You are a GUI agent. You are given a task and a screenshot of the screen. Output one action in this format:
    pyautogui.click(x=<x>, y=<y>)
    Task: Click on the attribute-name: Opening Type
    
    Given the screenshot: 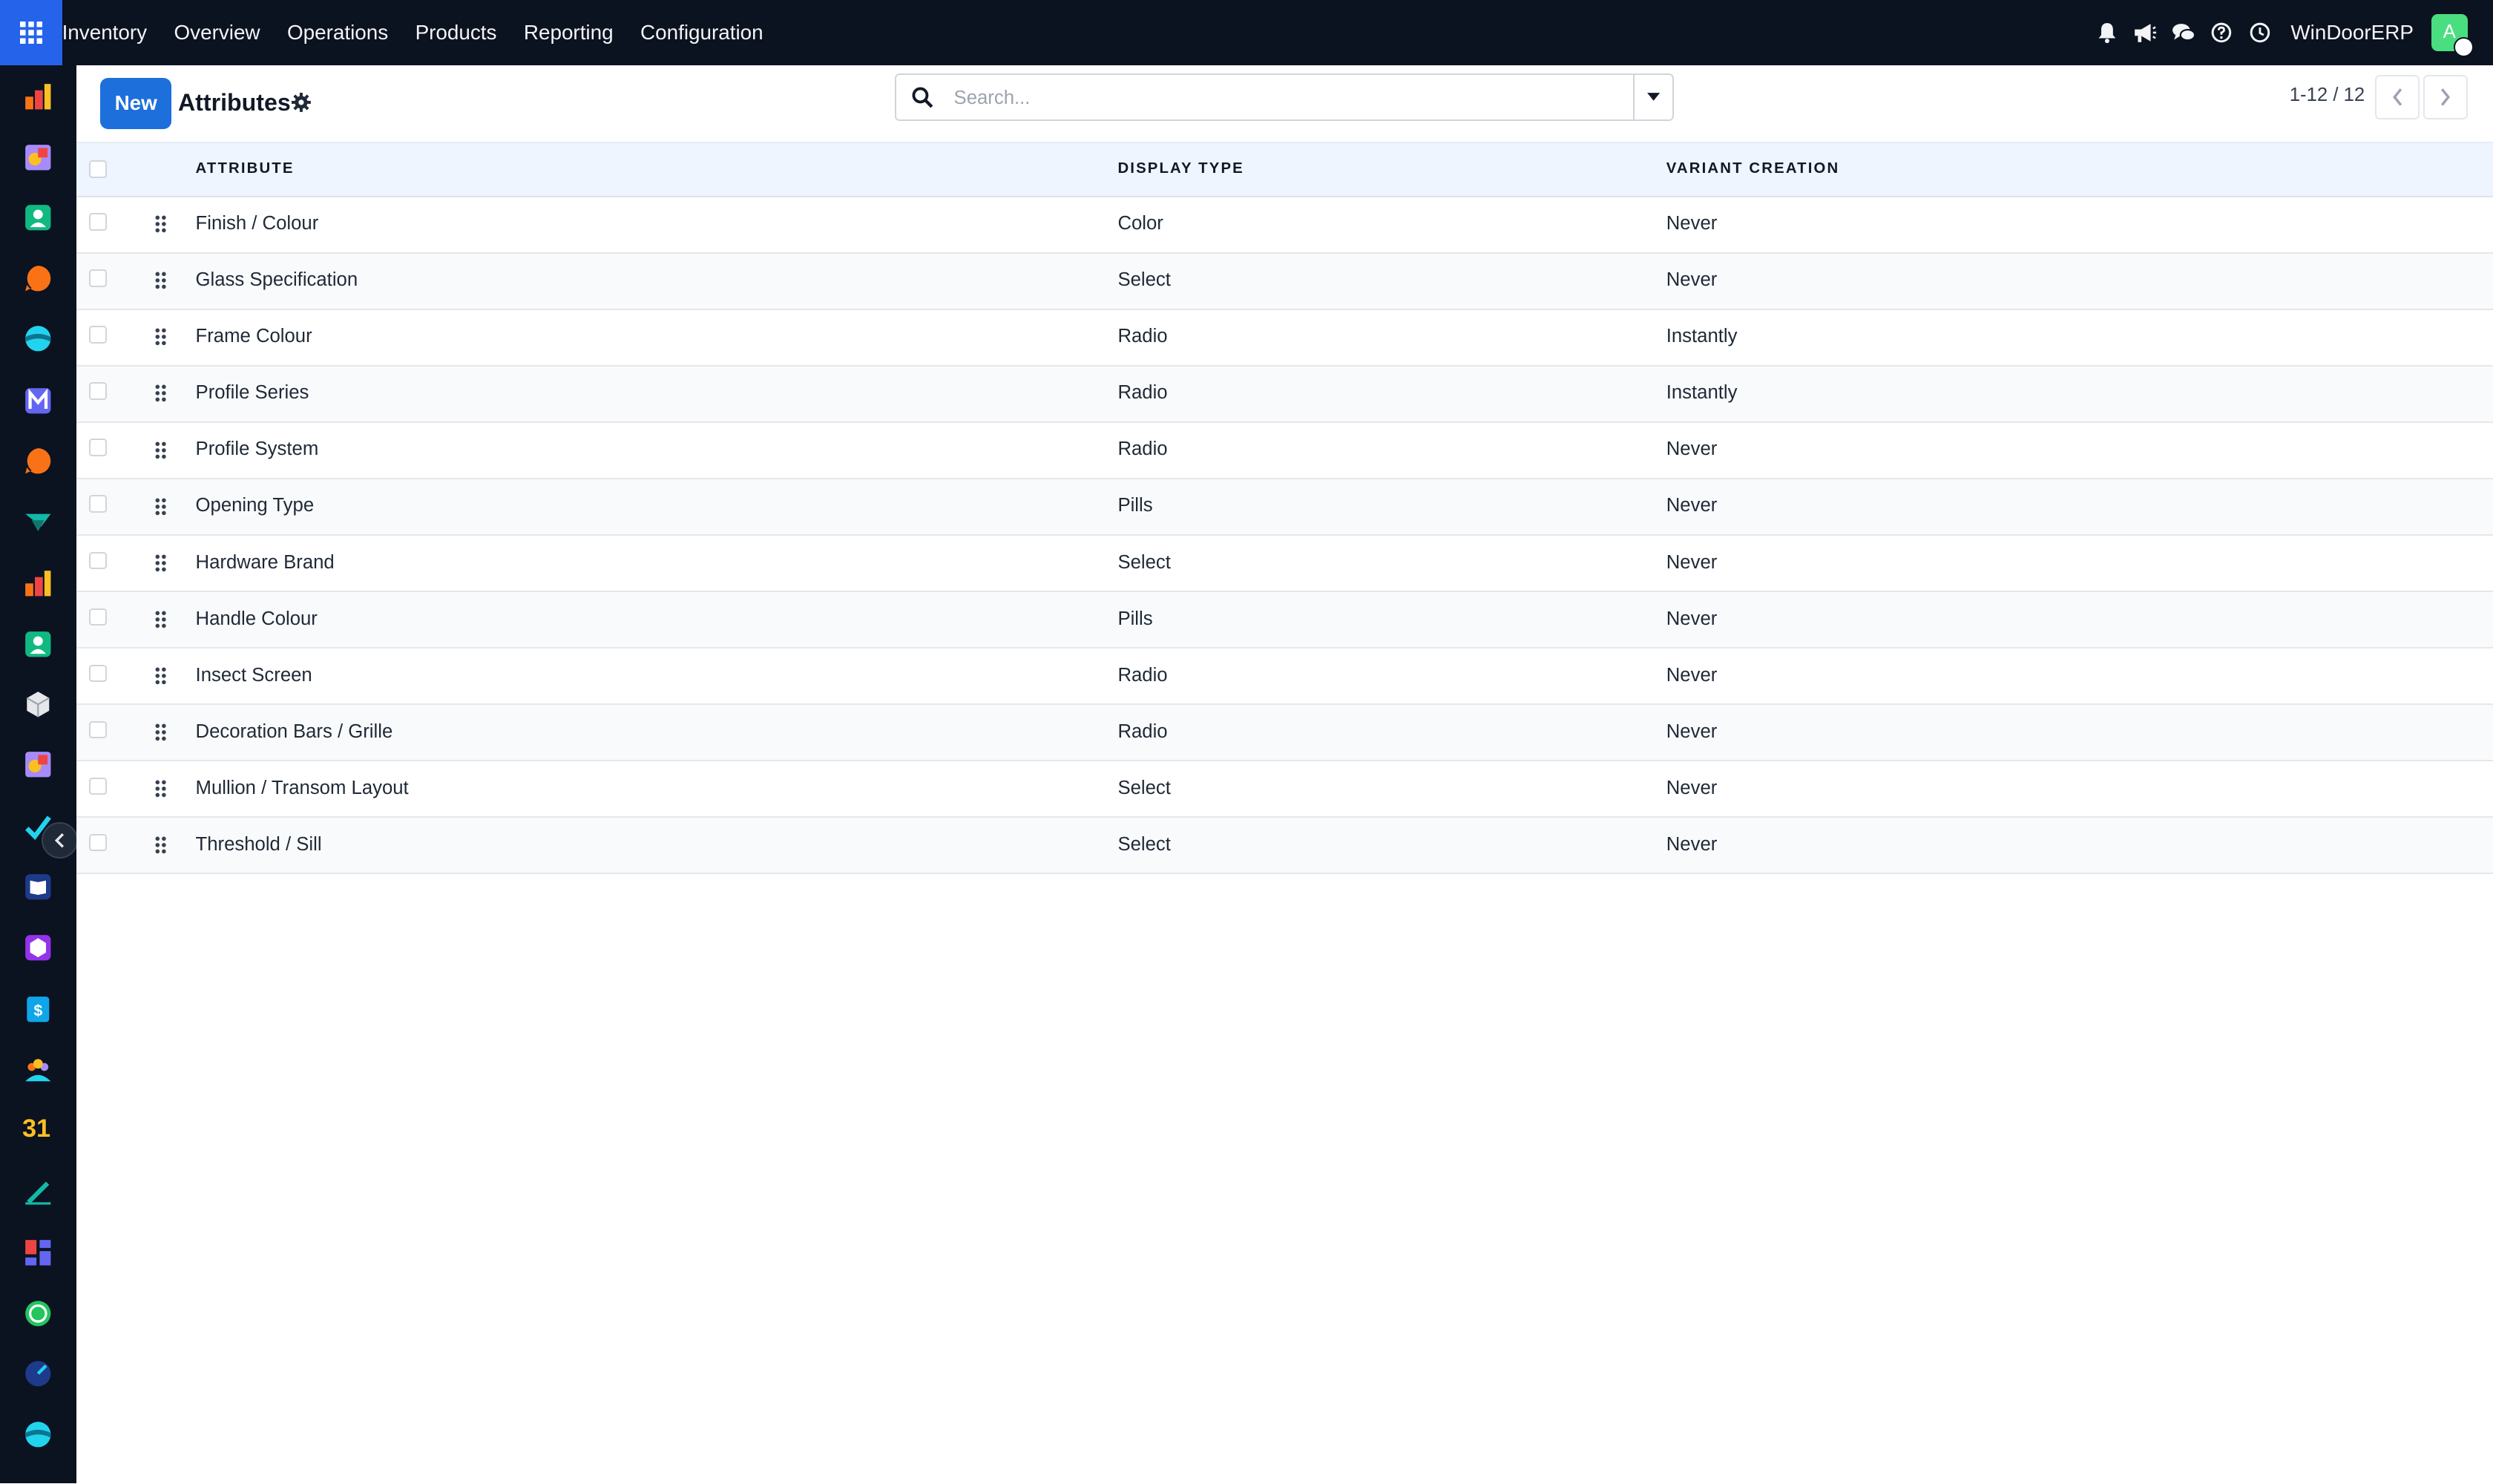 What is the action you would take?
    pyautogui.click(x=255, y=505)
    